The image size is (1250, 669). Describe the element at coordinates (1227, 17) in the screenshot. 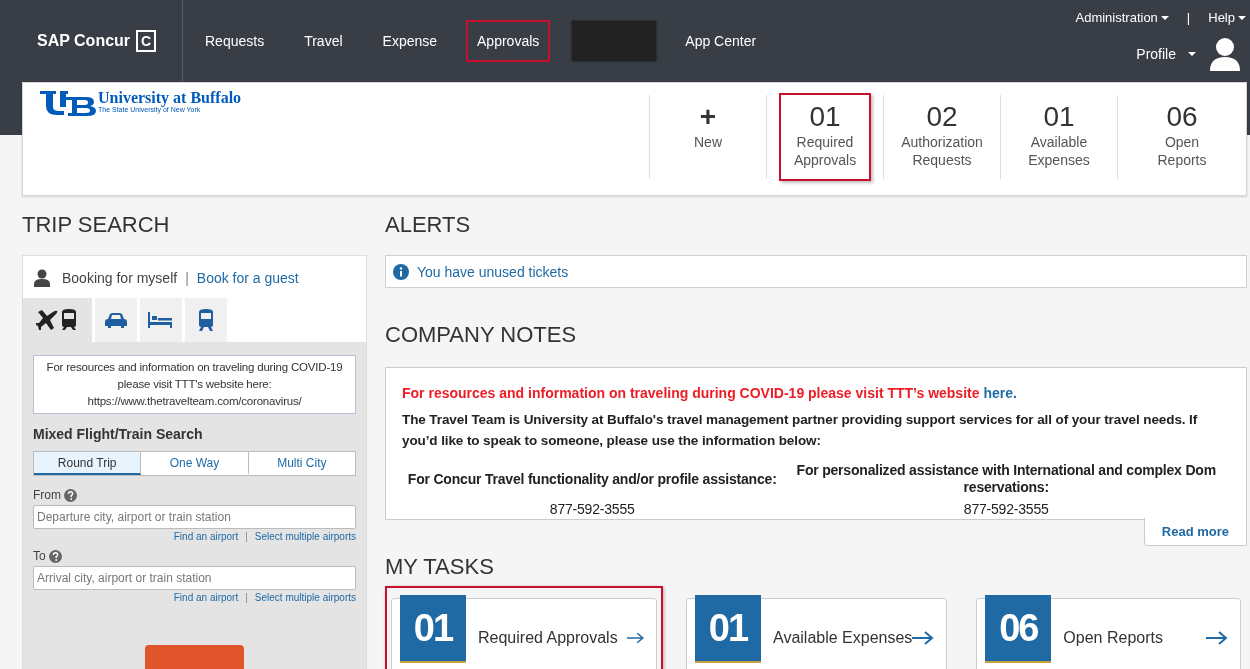

I see `help-menu: Help` at that location.